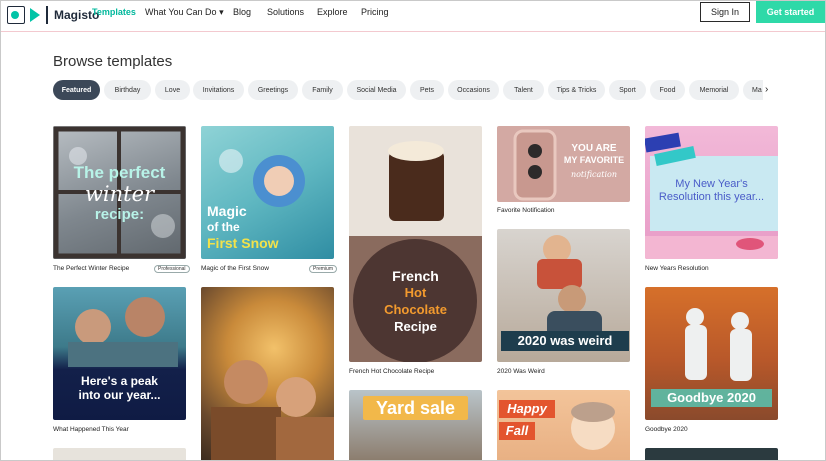 This screenshot has height=461, width=826. What do you see at coordinates (119, 172) in the screenshot?
I see `card-title-line1: The perfect` at bounding box center [119, 172].